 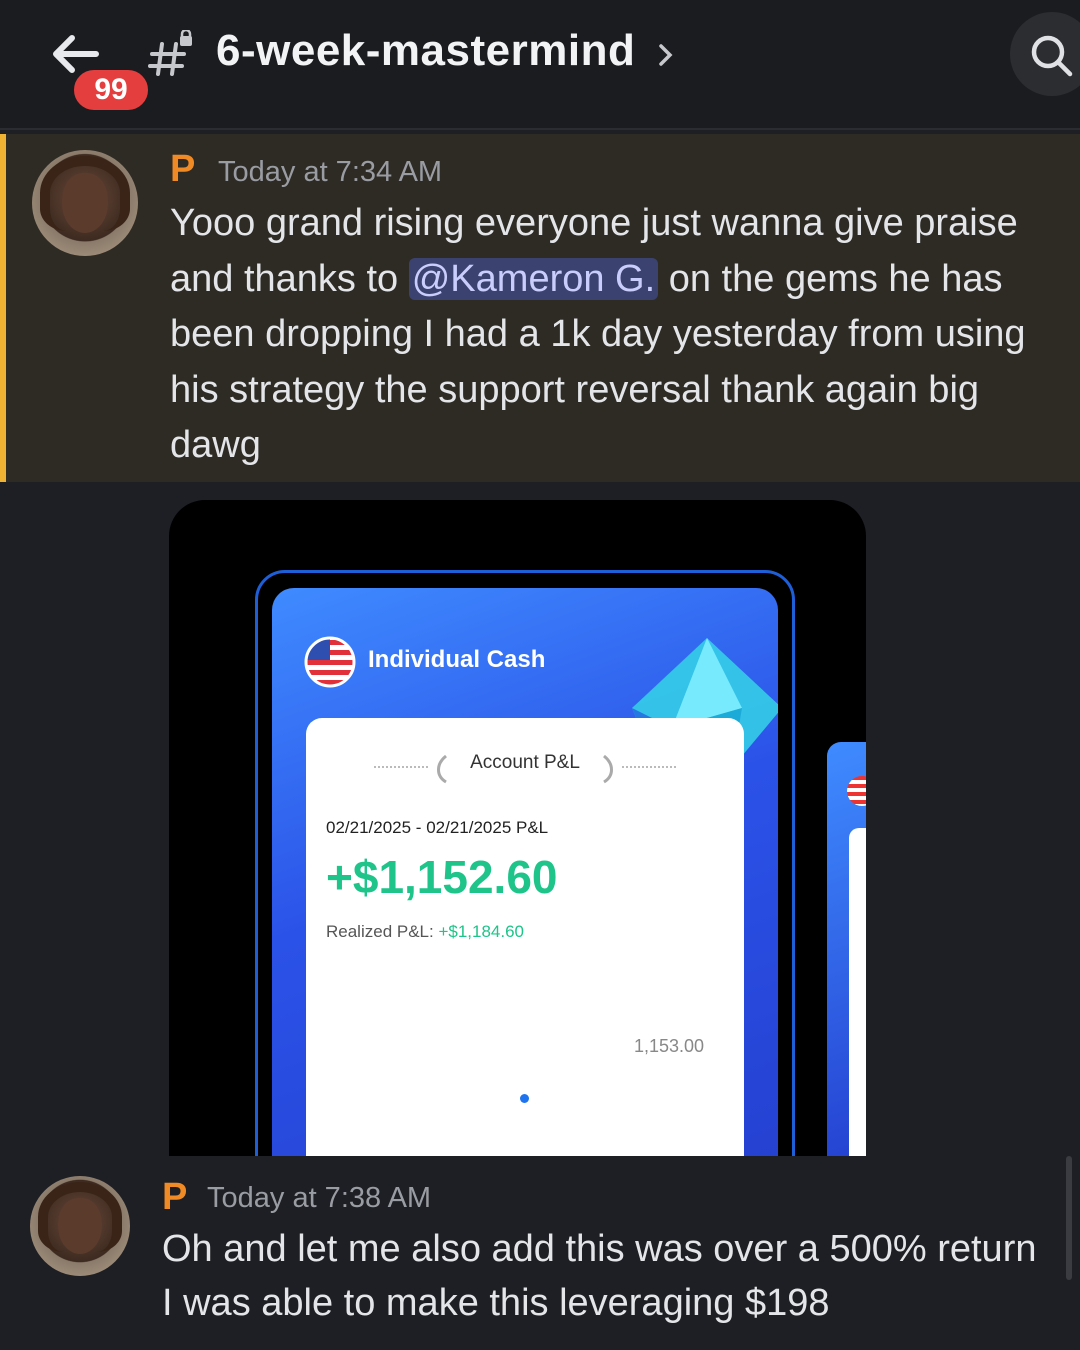 I want to click on hashtag-lock-icon, so click(x=170, y=53).